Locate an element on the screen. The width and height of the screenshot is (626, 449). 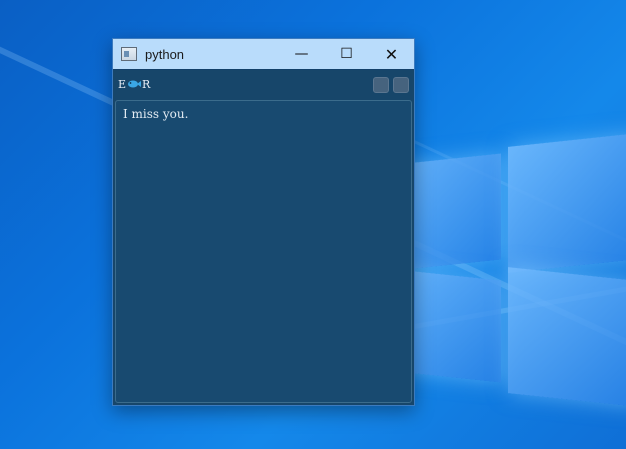
text-area-content: I miss you. is located at coordinates (156, 114).